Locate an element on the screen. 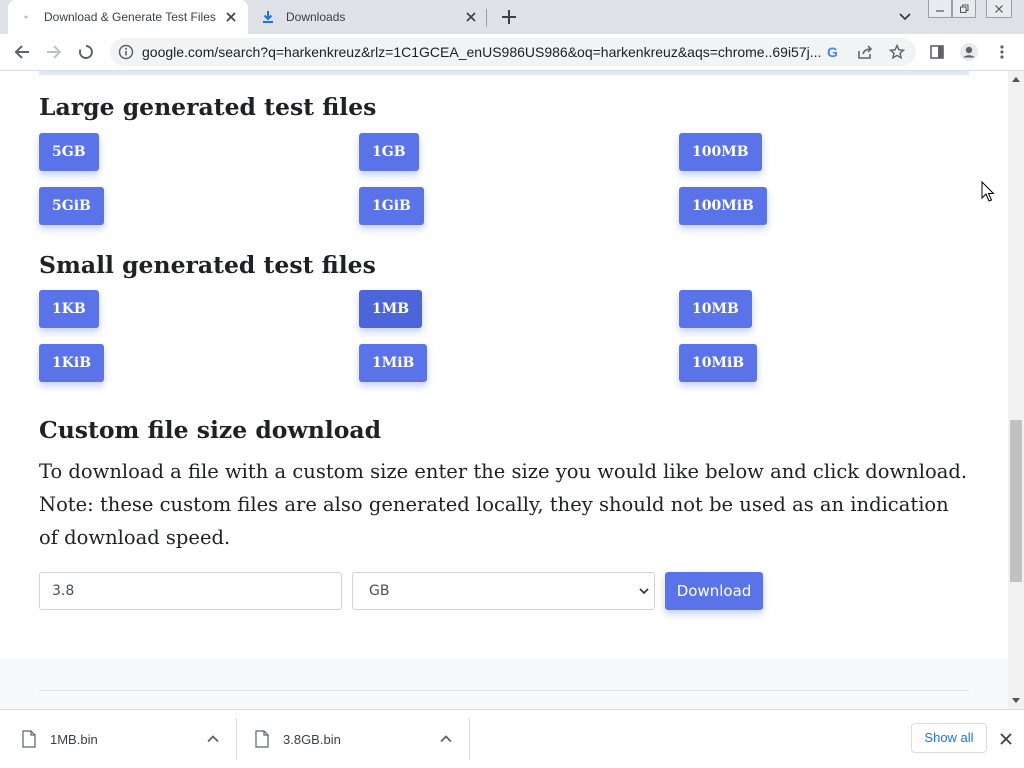 The width and height of the screenshot is (1024, 768). tab-search-button is located at coordinates (905, 17).